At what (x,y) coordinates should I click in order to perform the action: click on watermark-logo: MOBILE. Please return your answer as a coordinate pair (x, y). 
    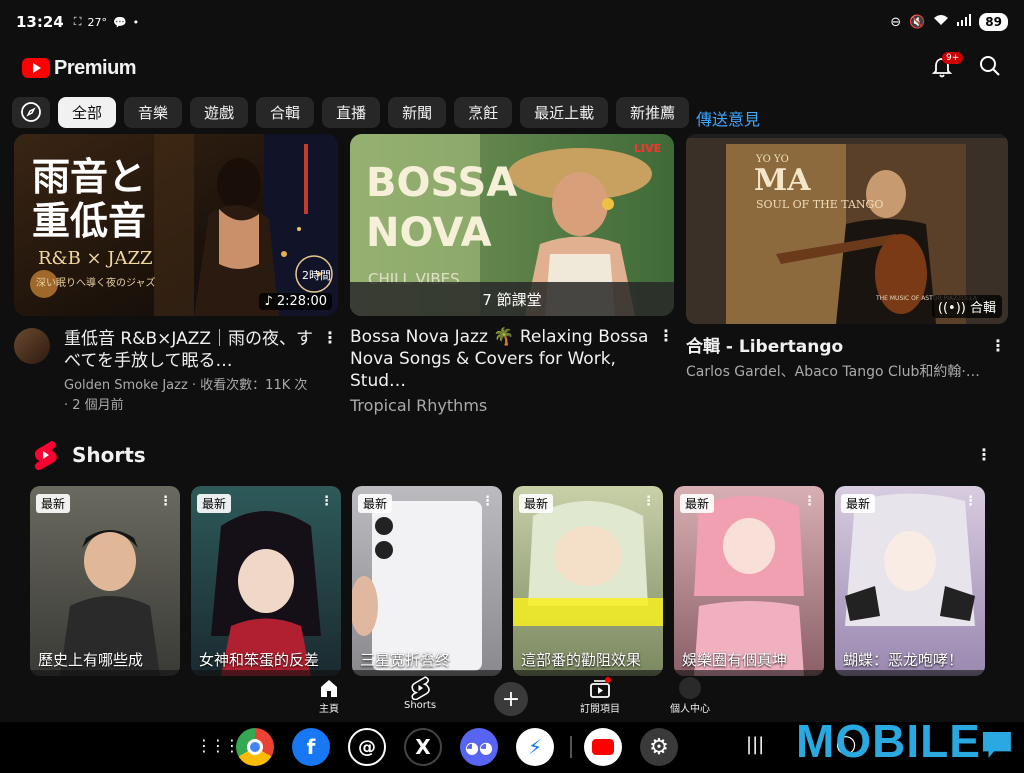
    Looking at the image, I should click on (903, 741).